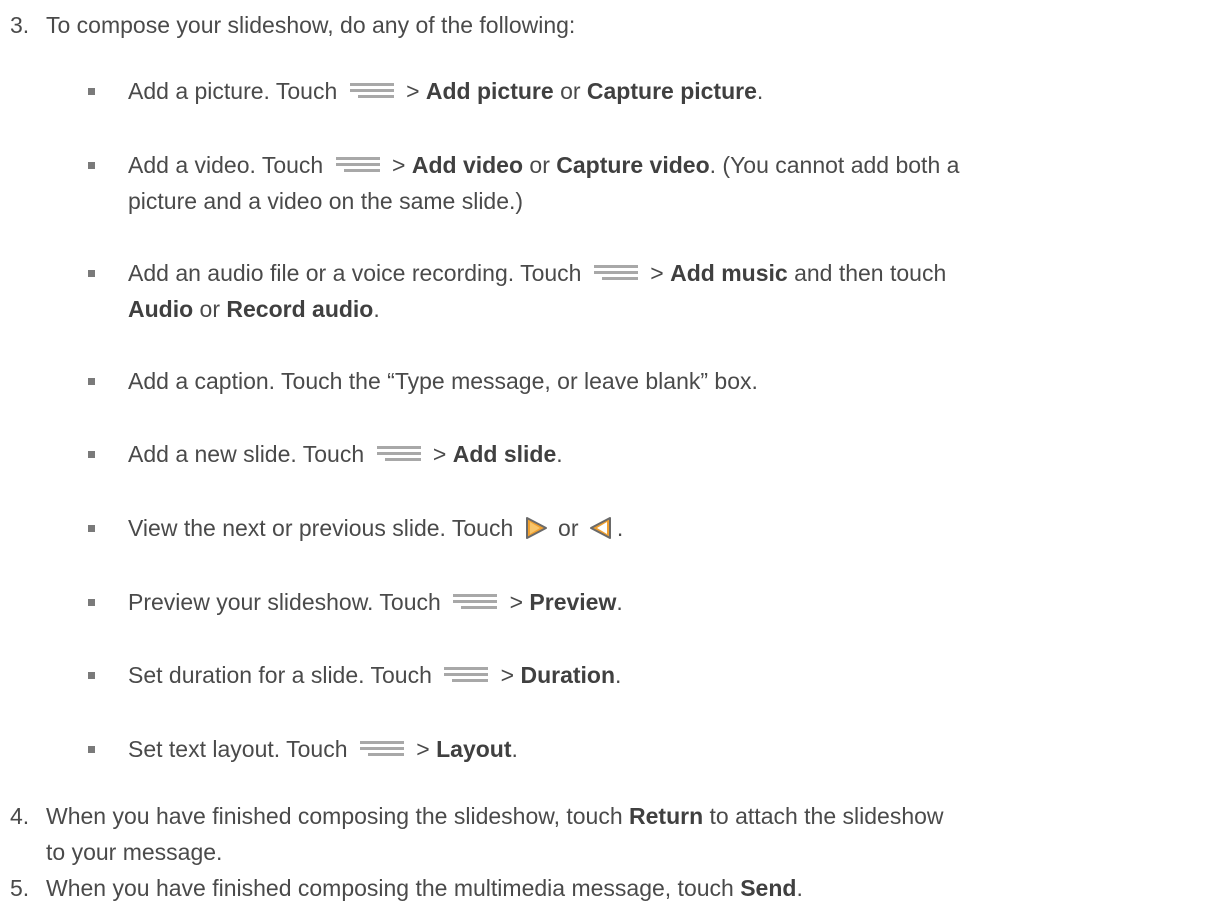 This screenshot has width=1215, height=909. Describe the element at coordinates (666, 816) in the screenshot. I see `return-option: Return` at that location.